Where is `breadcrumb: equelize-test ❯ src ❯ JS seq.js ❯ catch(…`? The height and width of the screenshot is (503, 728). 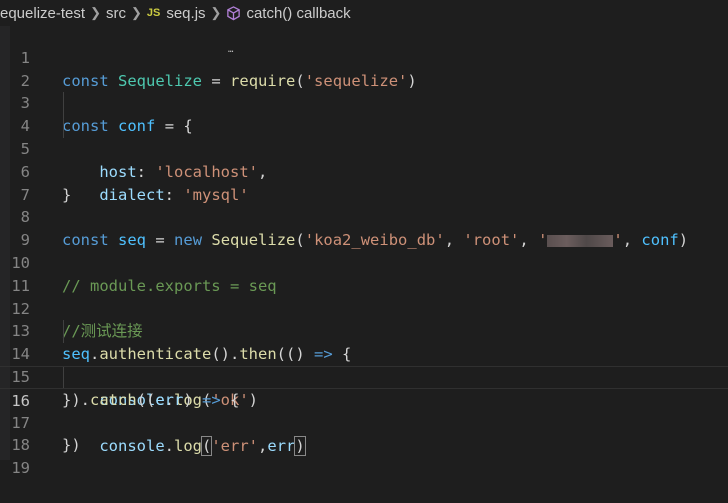
breadcrumb: equelize-test ❯ src ❯ JS seq.js ❯ catch(… is located at coordinates (364, 13).